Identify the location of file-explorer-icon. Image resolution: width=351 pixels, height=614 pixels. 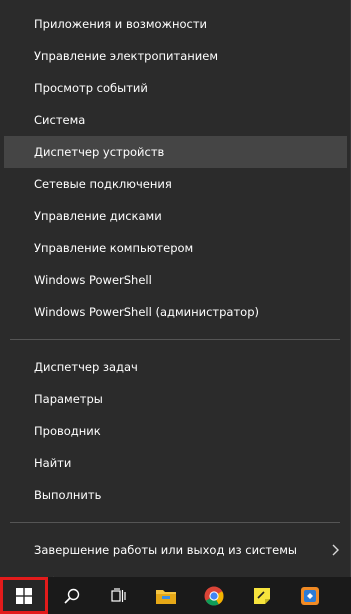
(166, 596).